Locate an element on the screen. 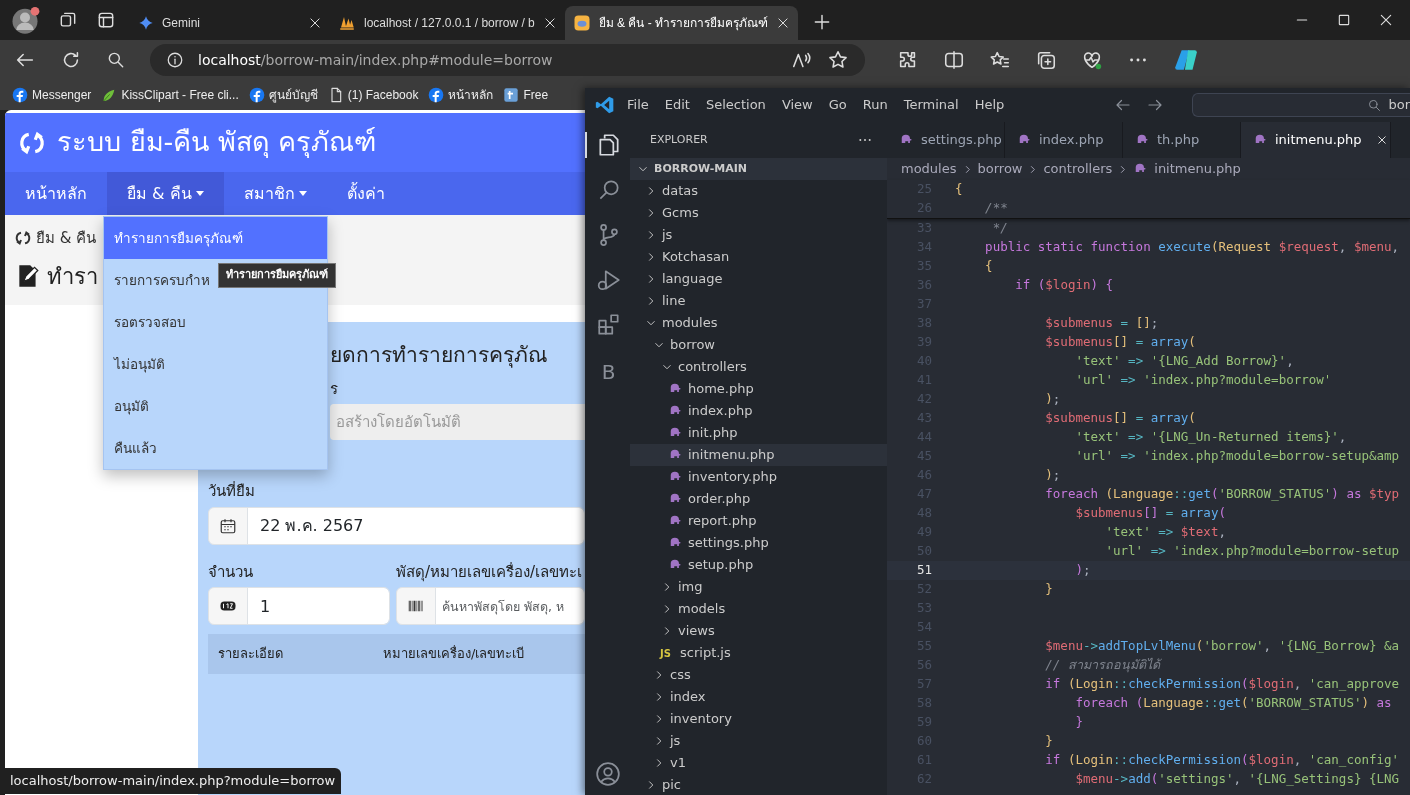 The image size is (1410, 795). item-search-field: ค้นหาพัสดุโดย พัสดุ, ห is located at coordinates (510, 606).